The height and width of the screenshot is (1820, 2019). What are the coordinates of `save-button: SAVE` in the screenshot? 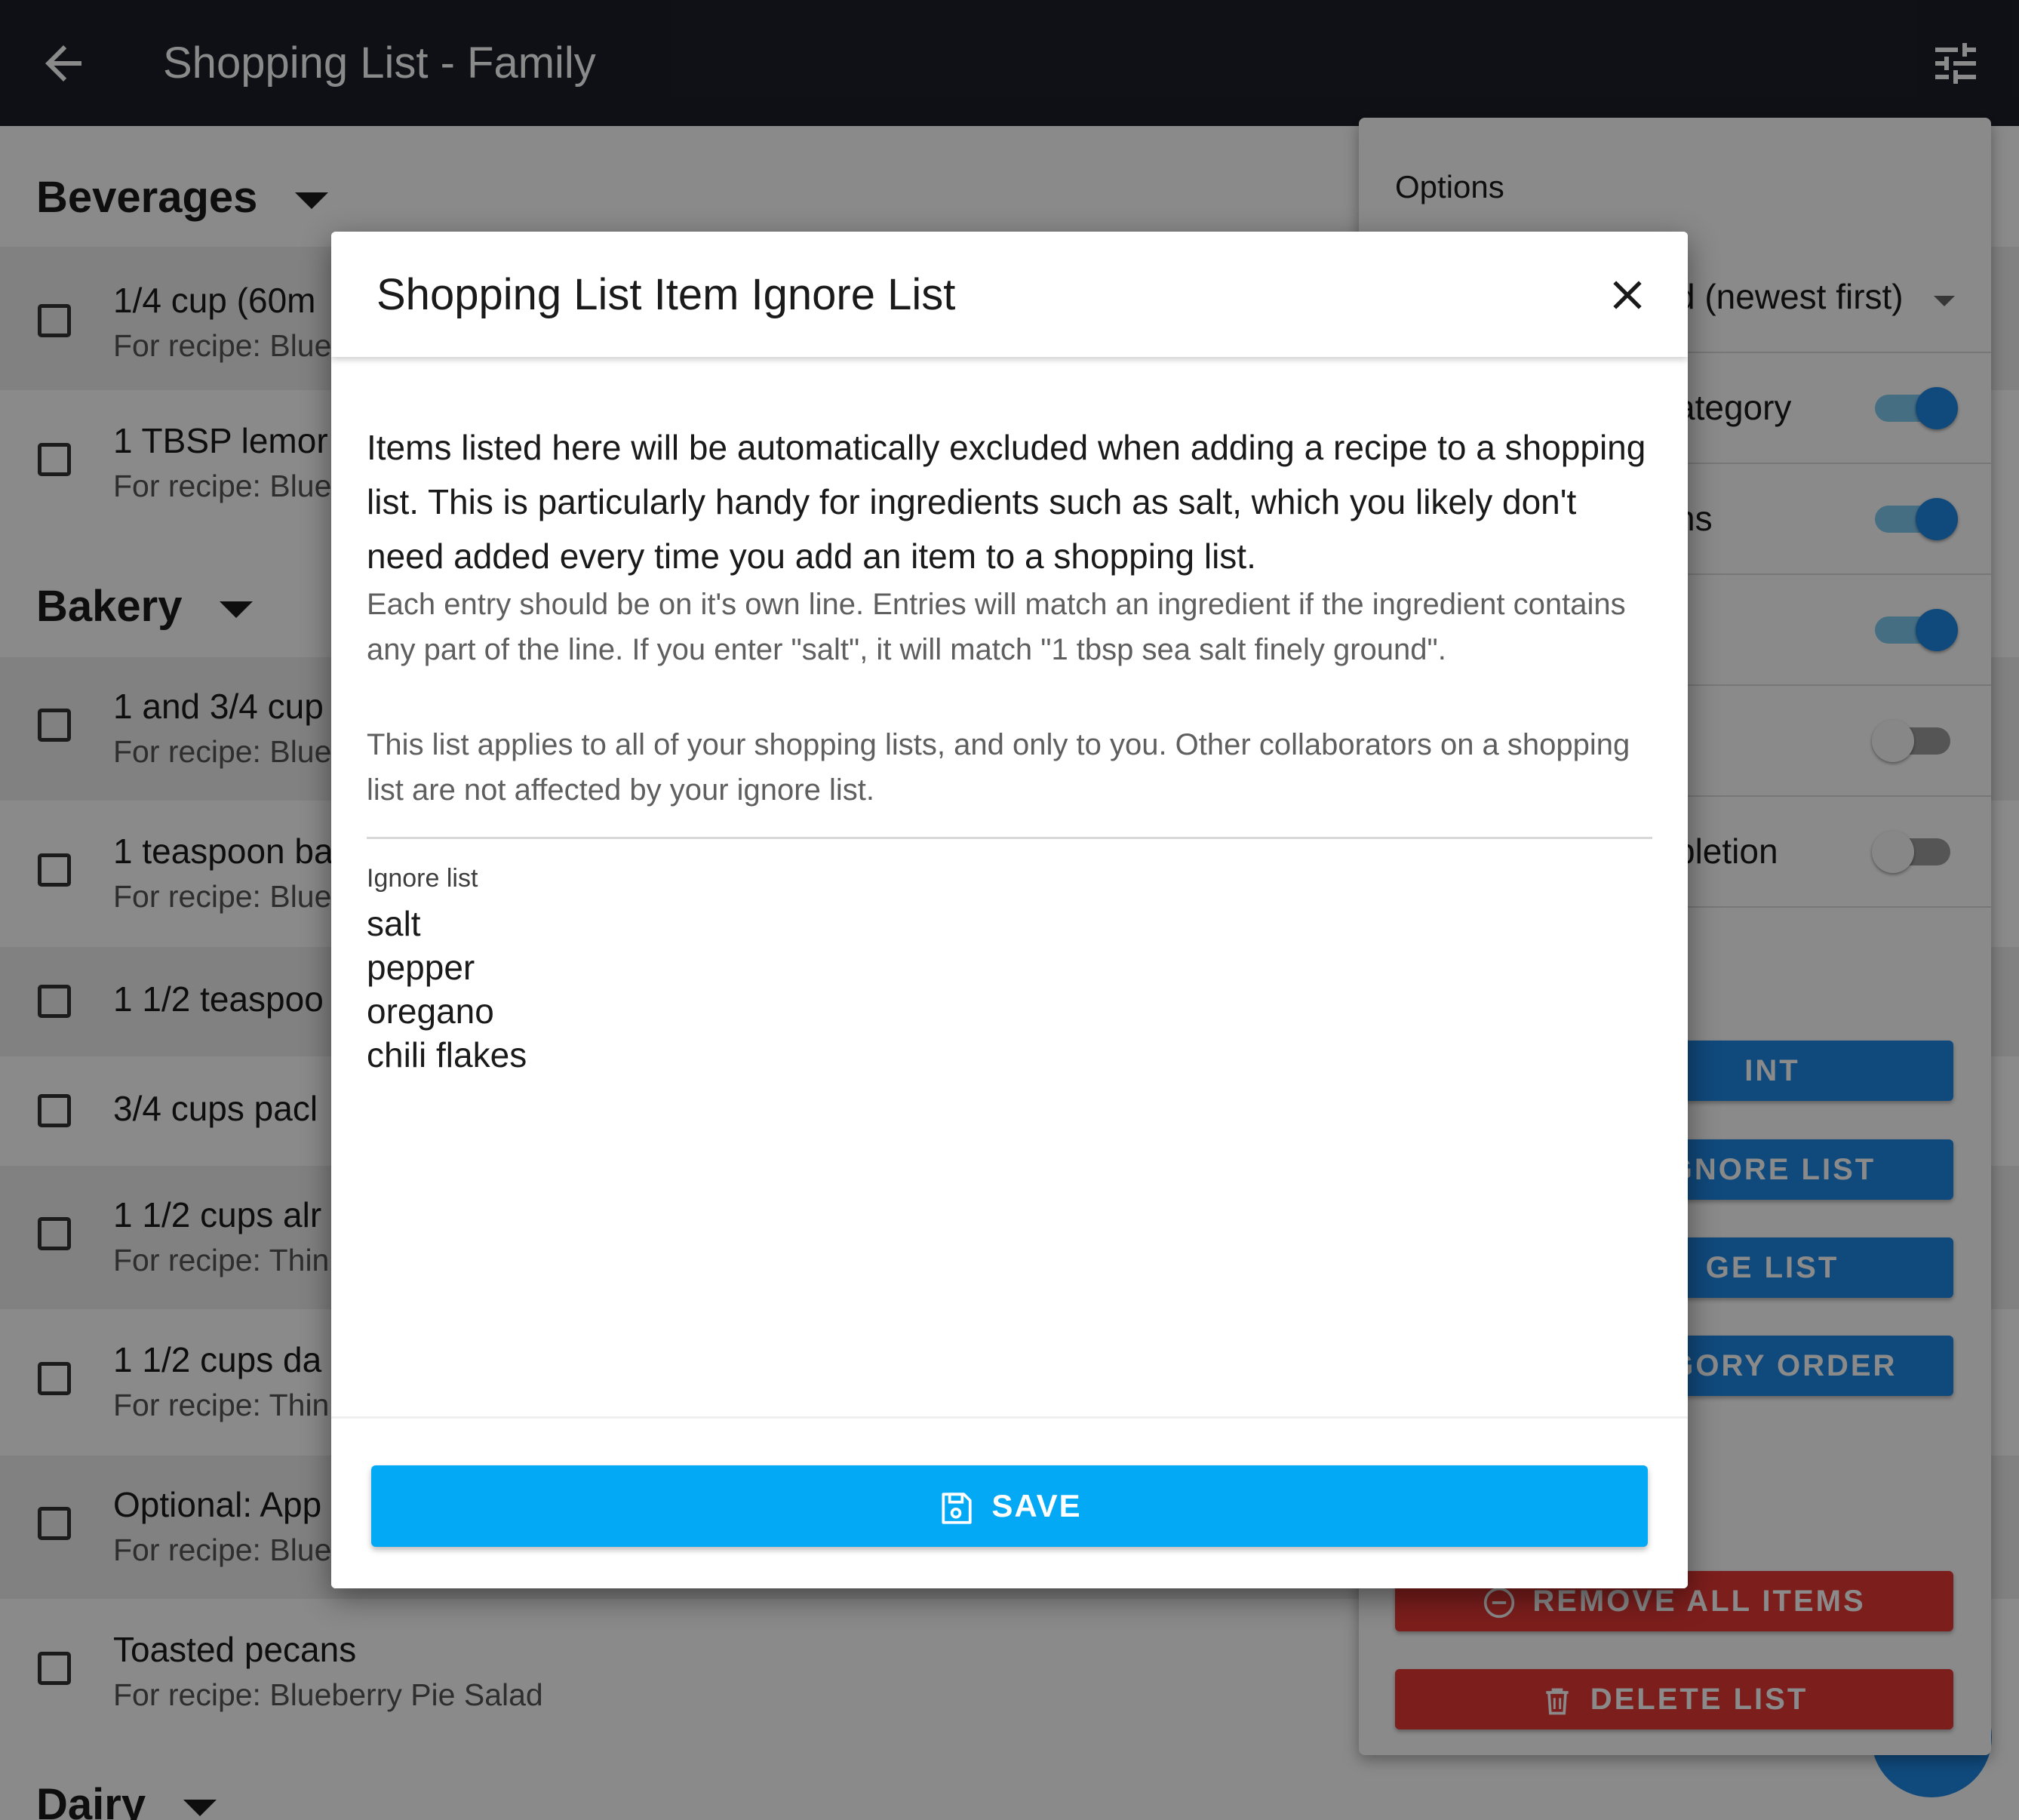 It's located at (1009, 1506).